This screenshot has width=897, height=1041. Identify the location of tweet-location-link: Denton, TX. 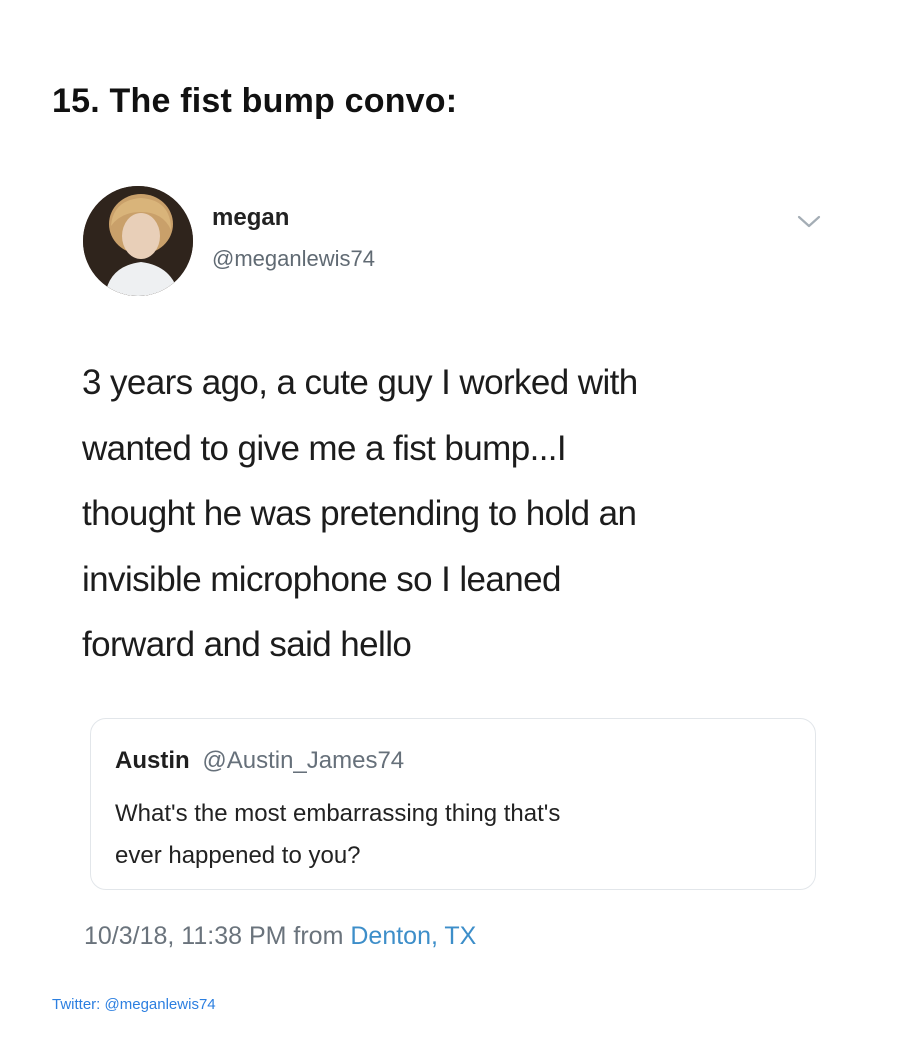
(413, 936).